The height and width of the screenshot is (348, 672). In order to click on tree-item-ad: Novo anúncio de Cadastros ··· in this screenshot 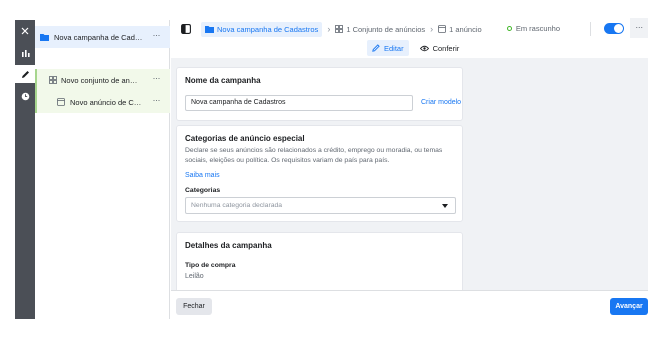, I will do `click(102, 102)`.